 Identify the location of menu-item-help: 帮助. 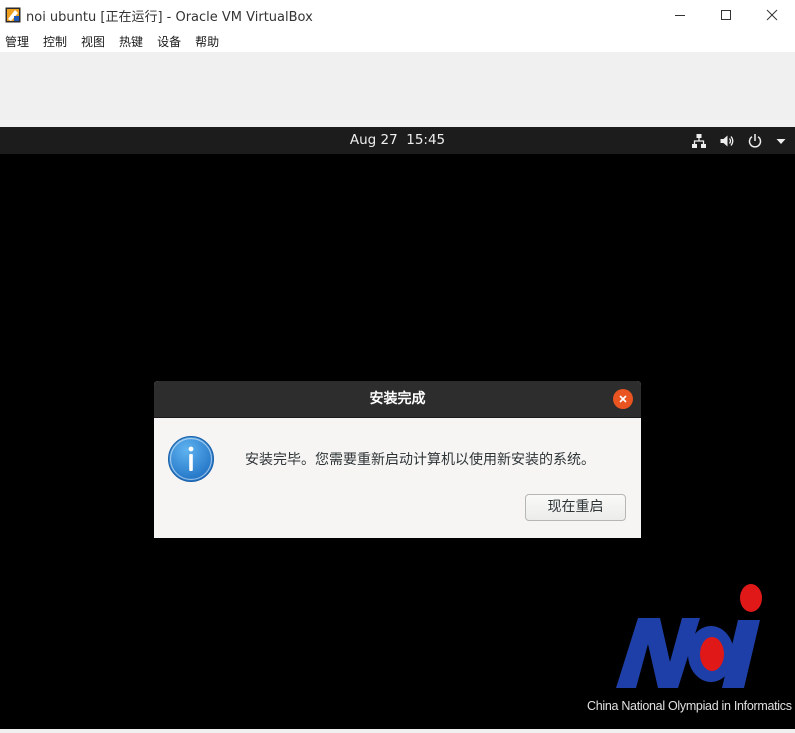
(207, 41).